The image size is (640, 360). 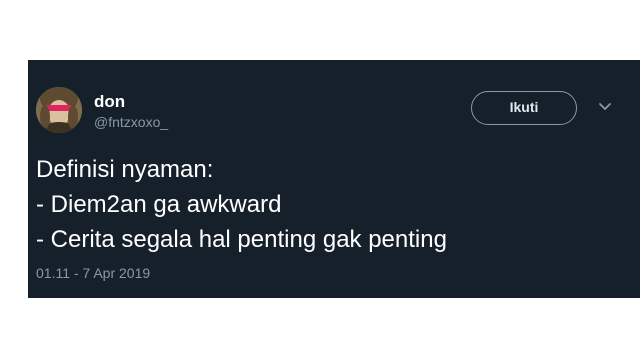 I want to click on follow-button: Ikuti, so click(x=524, y=108).